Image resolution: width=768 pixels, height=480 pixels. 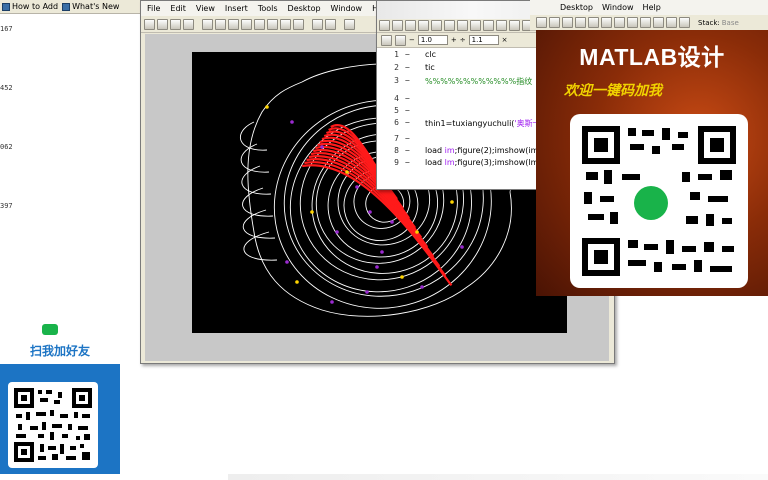 What do you see at coordinates (730, 23) in the screenshot?
I see `stack-select: Base` at bounding box center [730, 23].